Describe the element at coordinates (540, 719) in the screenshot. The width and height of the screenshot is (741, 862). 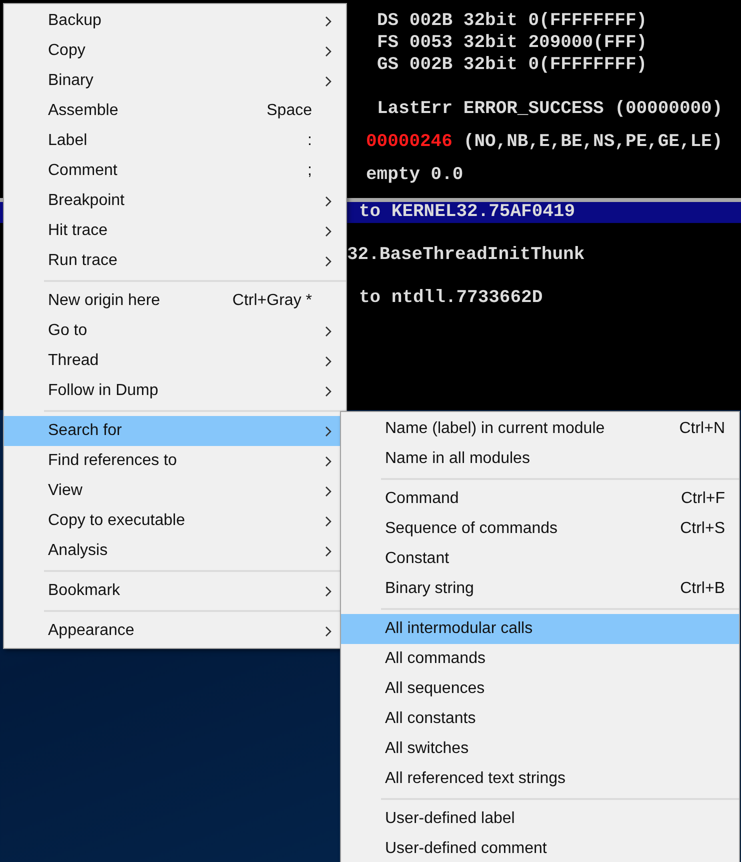
I see `menu-item: All constants` at that location.